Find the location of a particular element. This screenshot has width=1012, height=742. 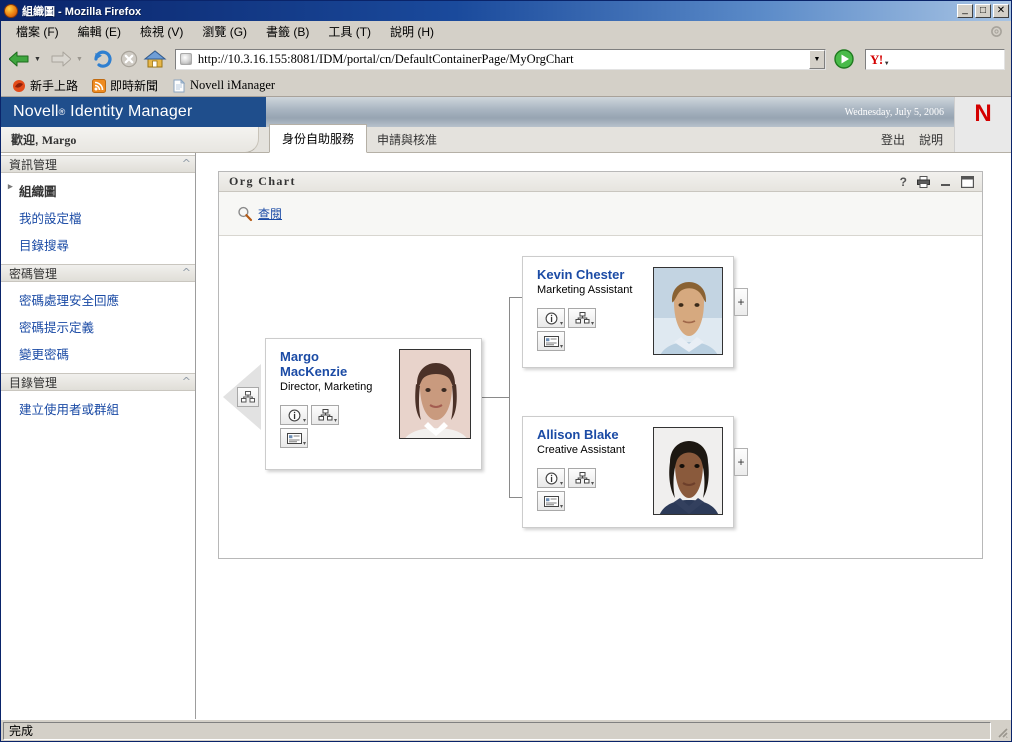

menu-item-go: 瀏覽 (G) is located at coordinates (225, 31).